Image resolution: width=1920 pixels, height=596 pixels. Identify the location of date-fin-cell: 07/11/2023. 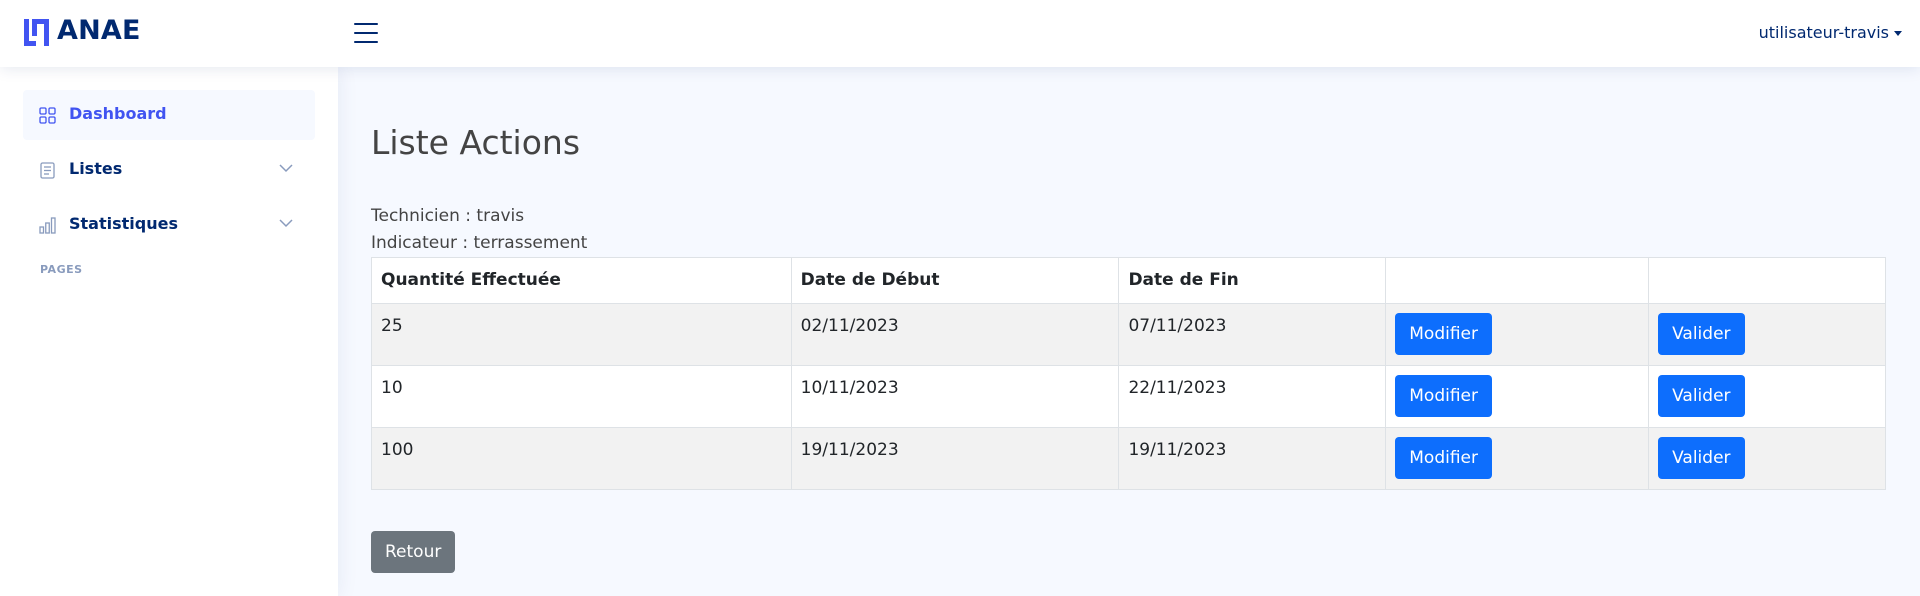
(1252, 334).